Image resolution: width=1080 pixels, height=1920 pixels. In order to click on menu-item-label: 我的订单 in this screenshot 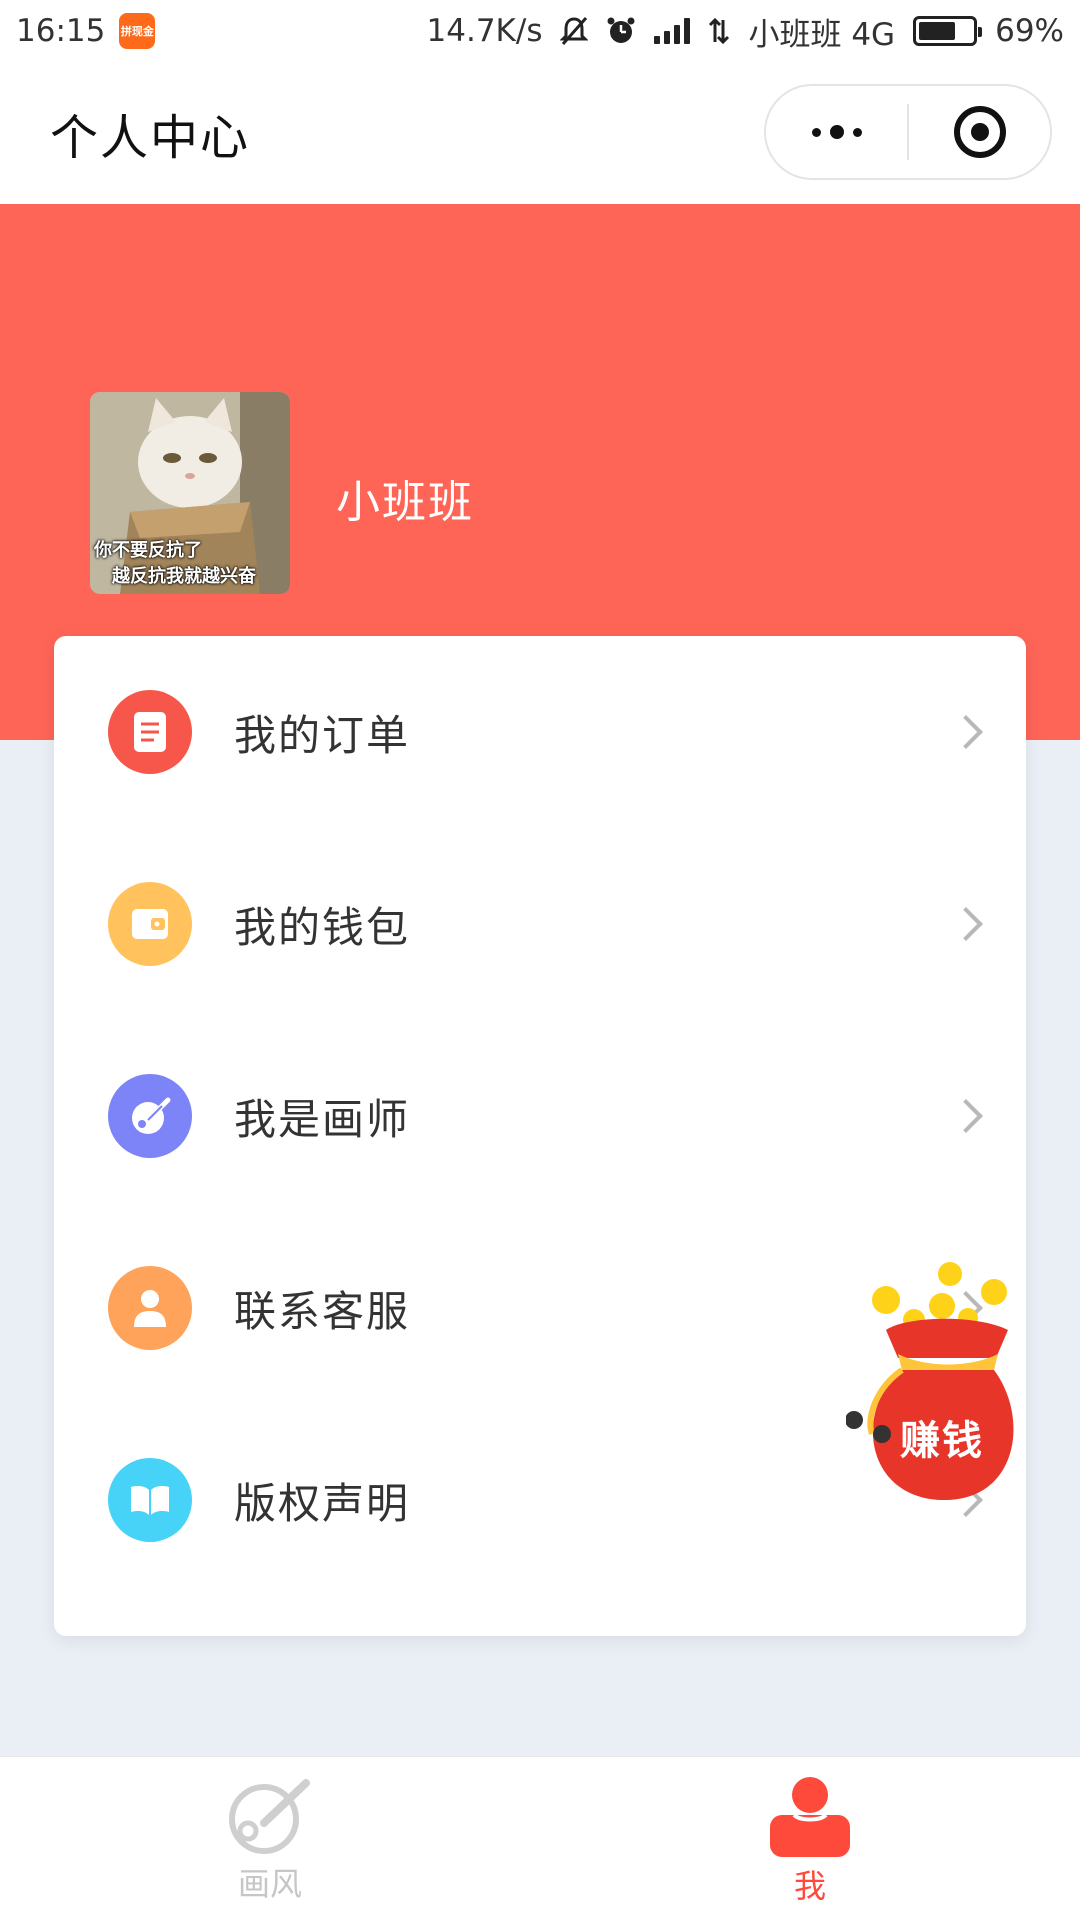, I will do `click(322, 735)`.